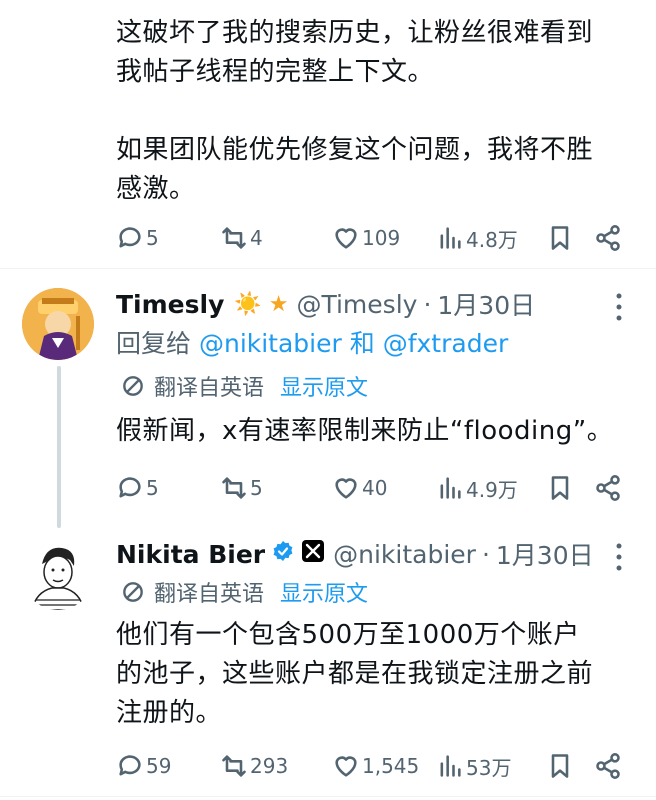 The height and width of the screenshot is (800, 656). I want to click on text-line, so click(376, 111).